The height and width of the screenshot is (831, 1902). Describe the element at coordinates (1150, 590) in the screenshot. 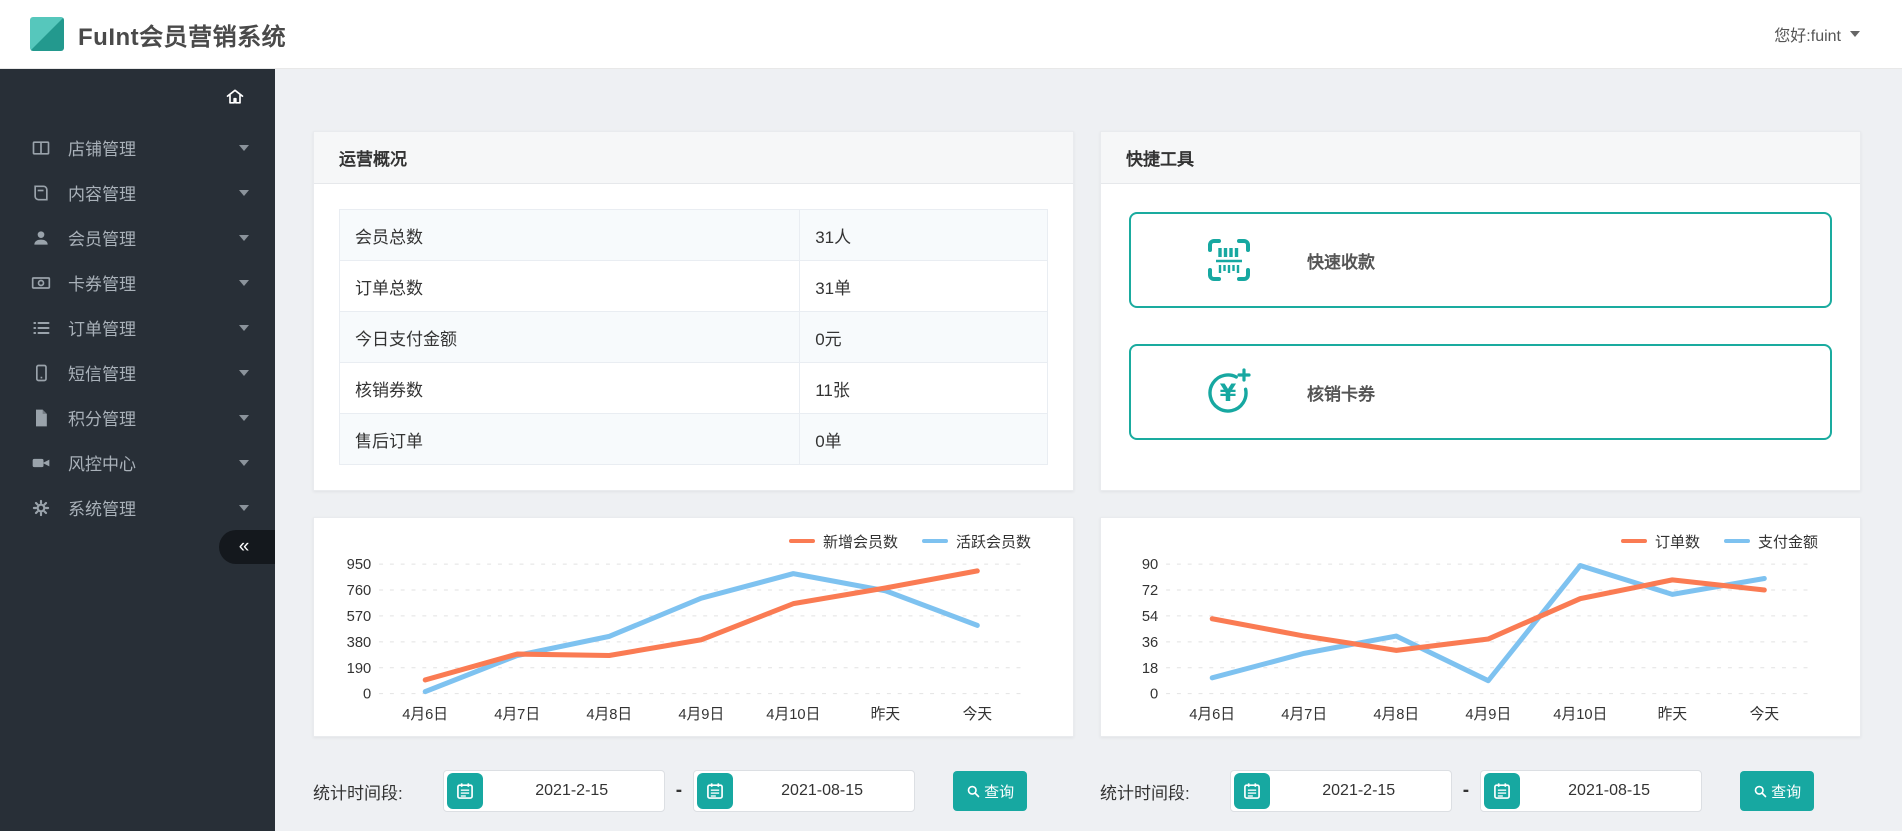

I see `svg-text: 72` at that location.